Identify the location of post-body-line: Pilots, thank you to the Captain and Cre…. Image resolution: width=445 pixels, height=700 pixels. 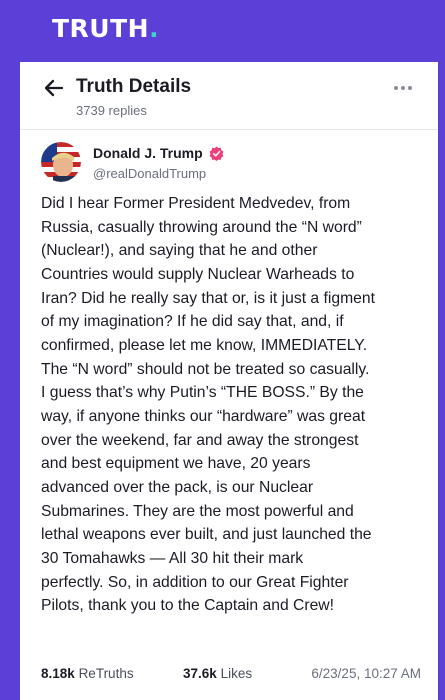
(187, 606).